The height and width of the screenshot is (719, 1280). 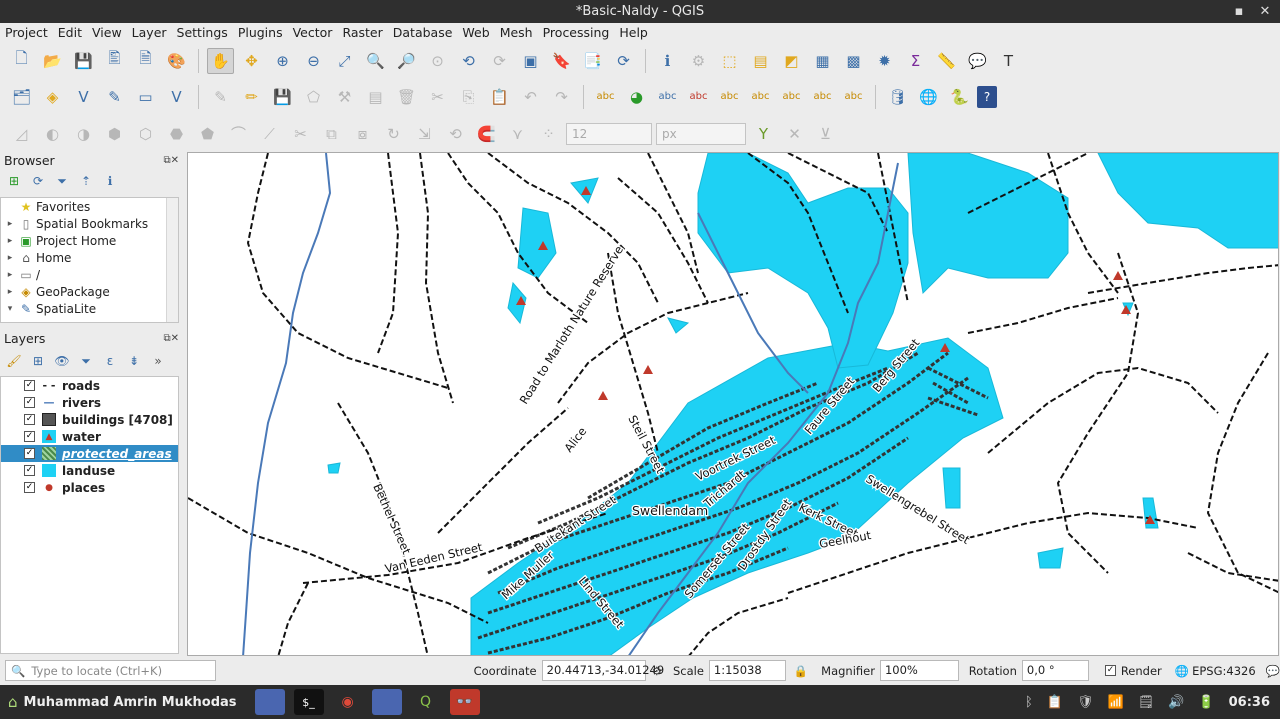 I want to click on new-bookmark-icon: 🔖, so click(x=561, y=61).